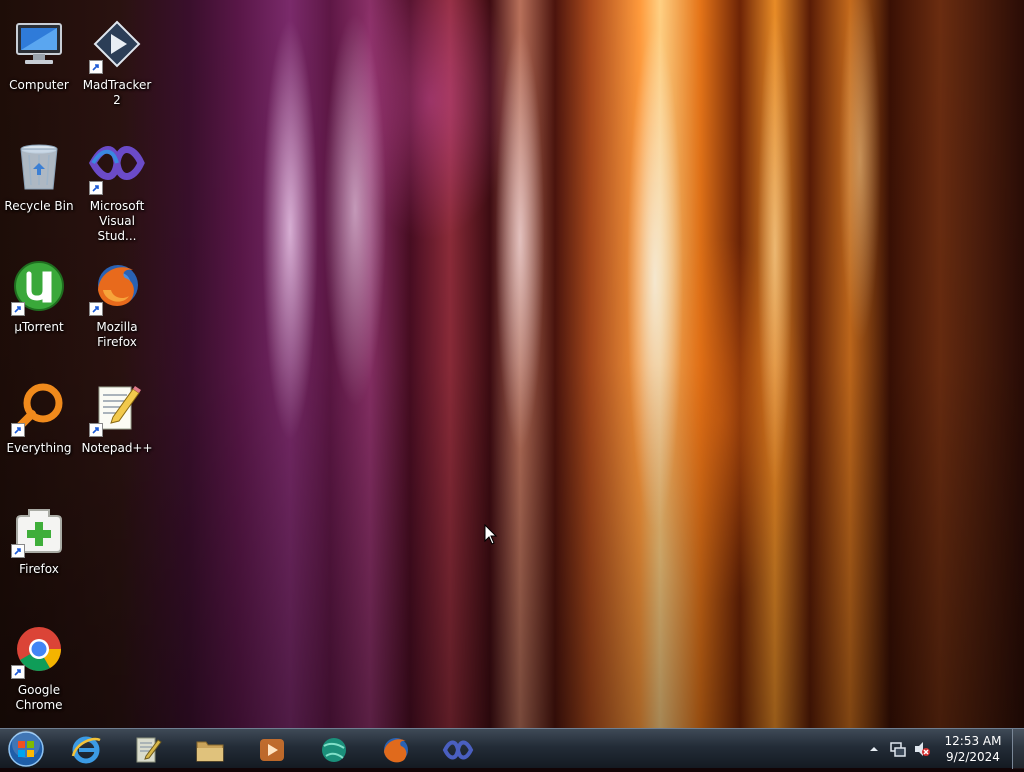 The width and height of the screenshot is (1024, 772). What do you see at coordinates (117, 92) in the screenshot?
I see `desktop-icon-label: MadTracker 2` at bounding box center [117, 92].